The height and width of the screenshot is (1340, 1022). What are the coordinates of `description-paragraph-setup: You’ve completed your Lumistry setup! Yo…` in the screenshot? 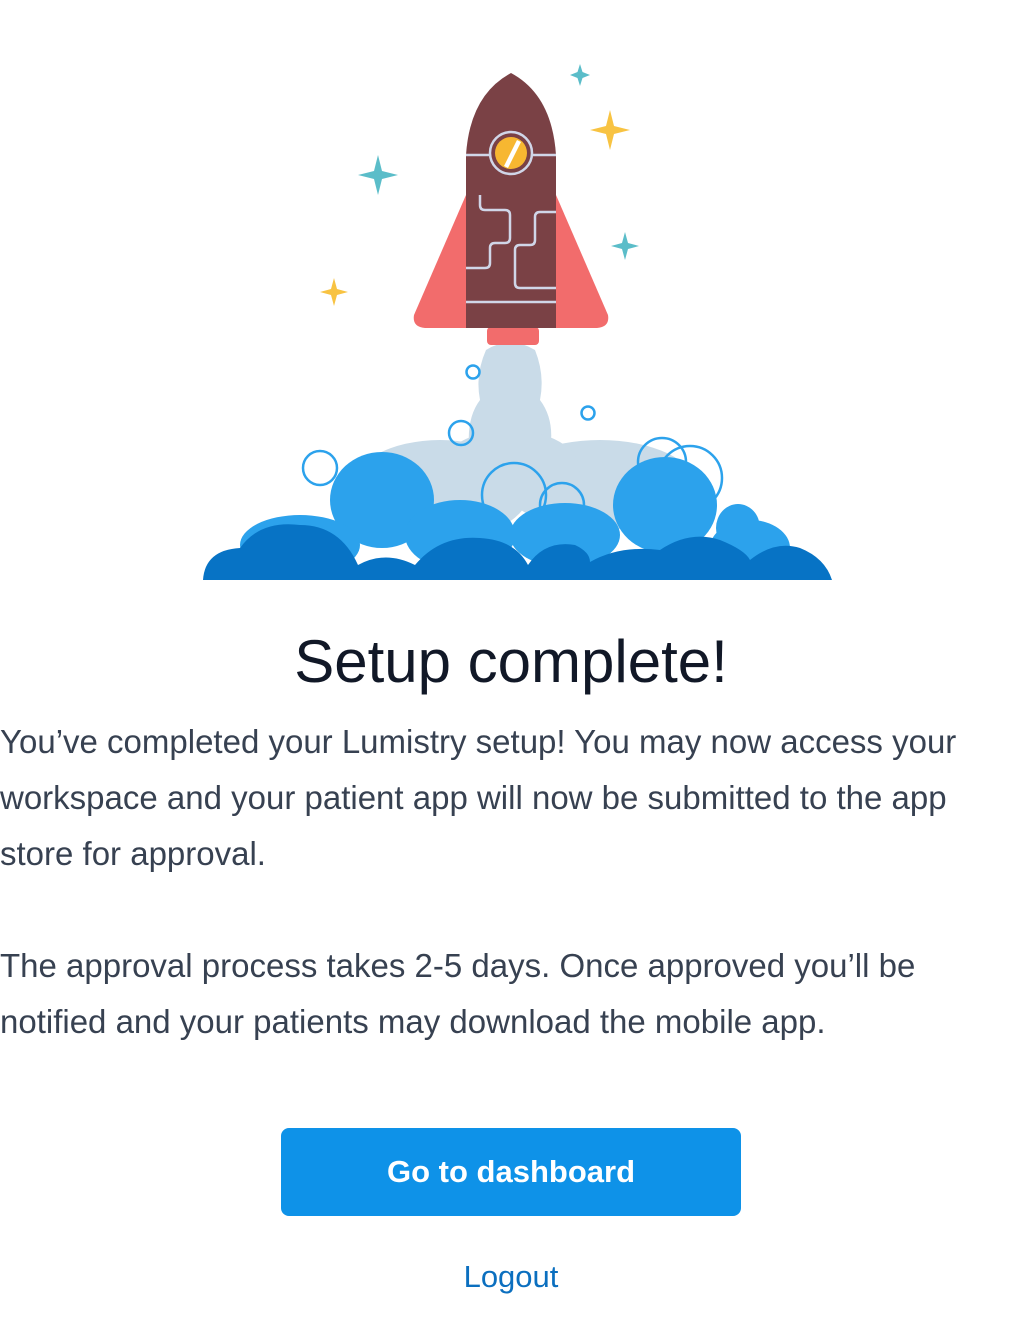 It's located at (478, 797).